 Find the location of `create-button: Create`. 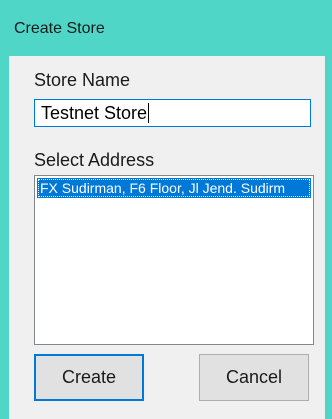

create-button: Create is located at coordinates (89, 377).